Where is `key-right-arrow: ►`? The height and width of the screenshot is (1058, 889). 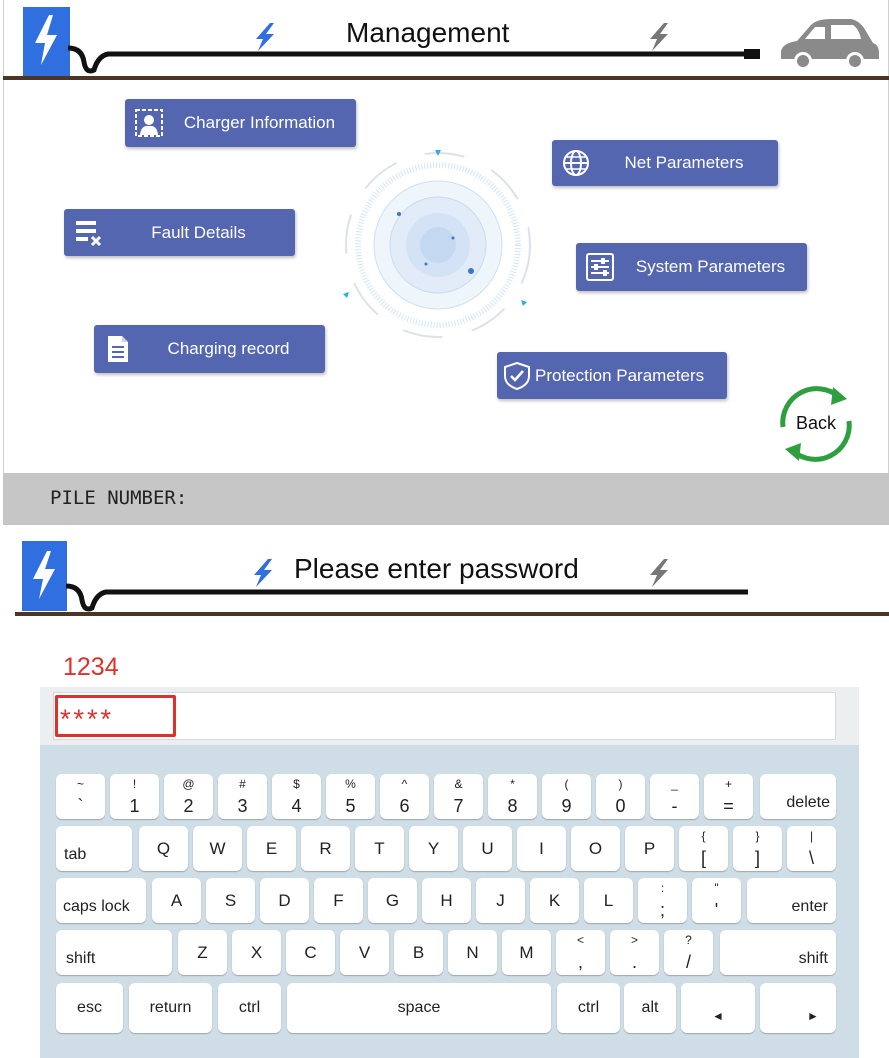
key-right-arrow: ► is located at coordinates (798, 1008).